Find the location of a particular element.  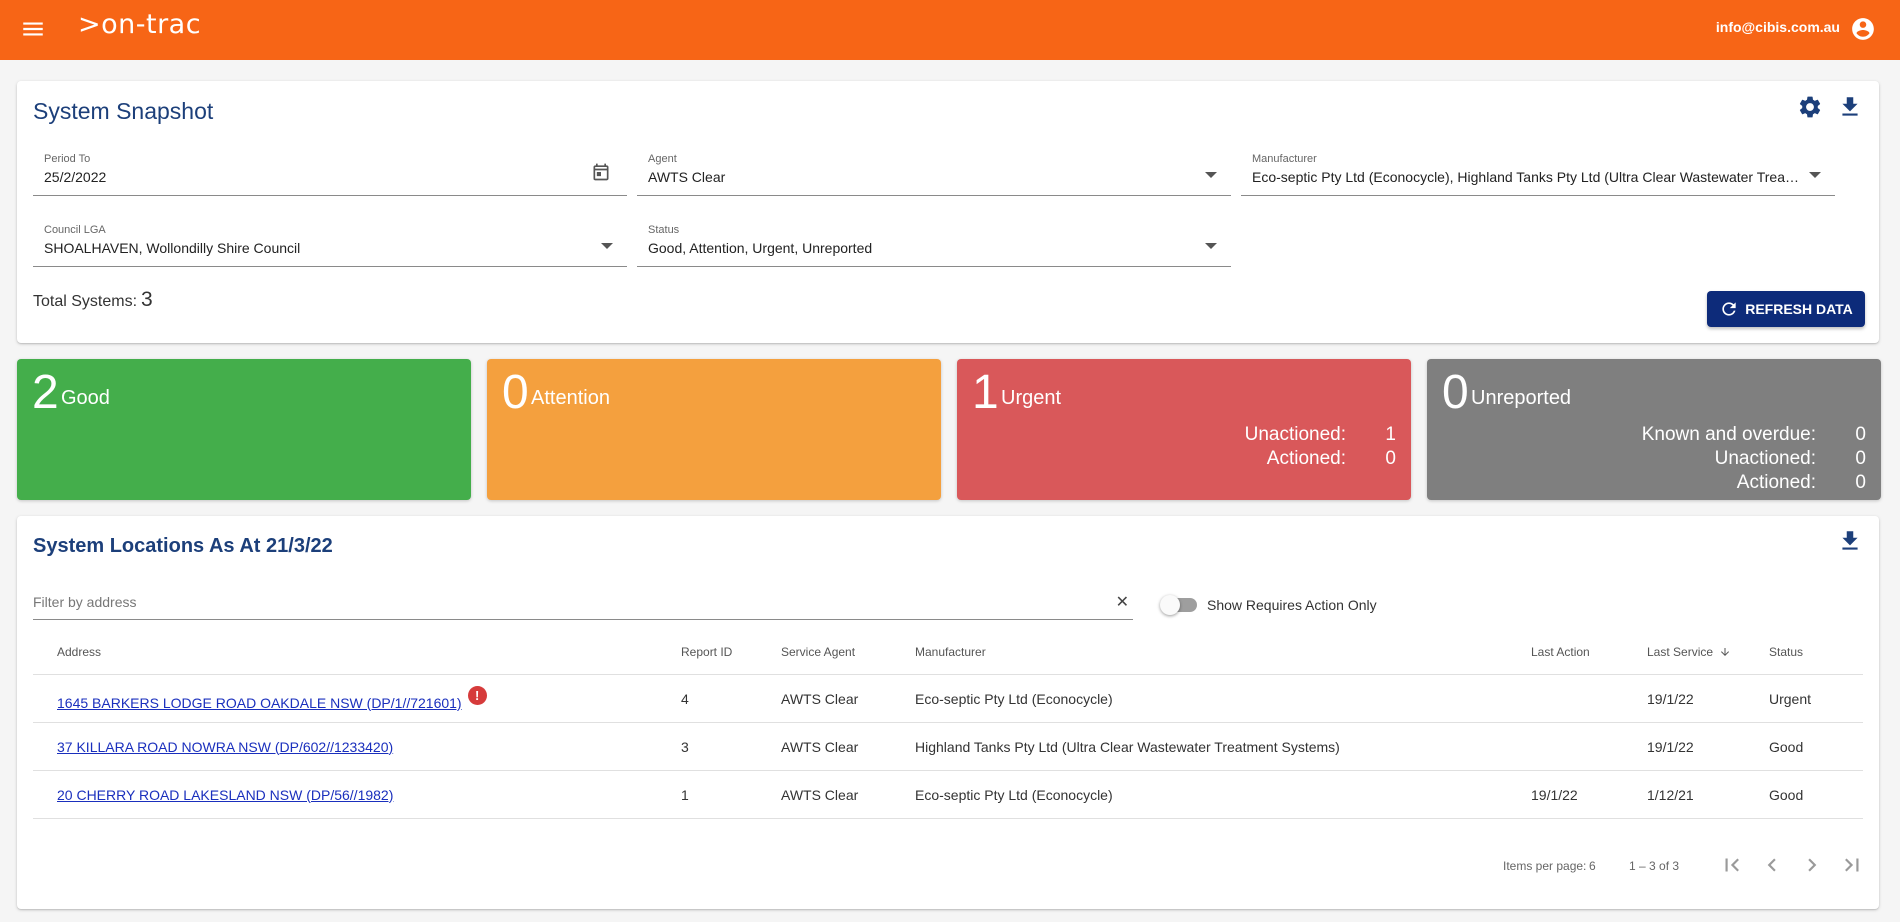

toggle-track is located at coordinates (1178, 605).